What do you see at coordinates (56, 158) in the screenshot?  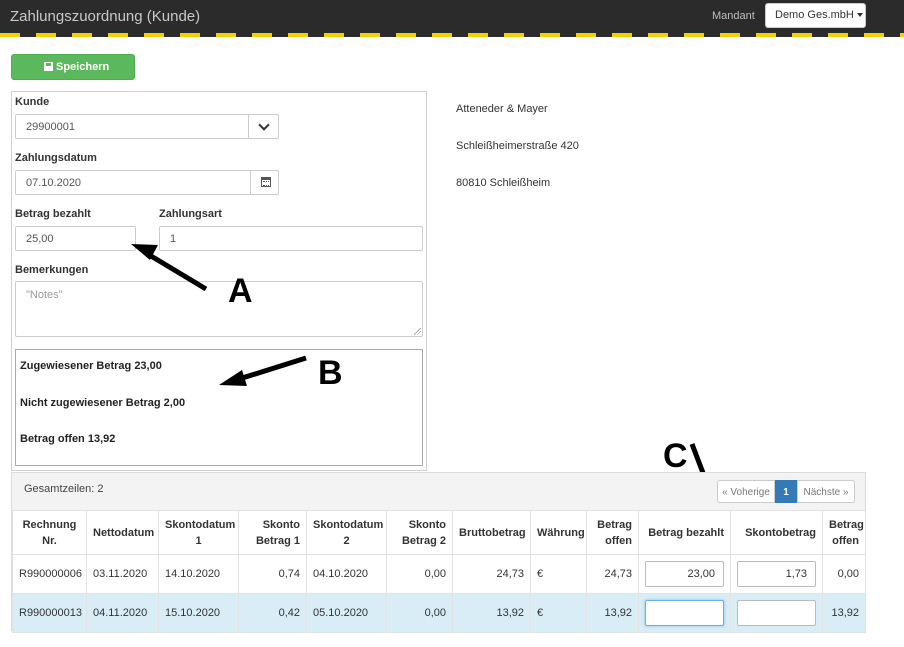 I see `datum-label: Zahlungsdatum` at bounding box center [56, 158].